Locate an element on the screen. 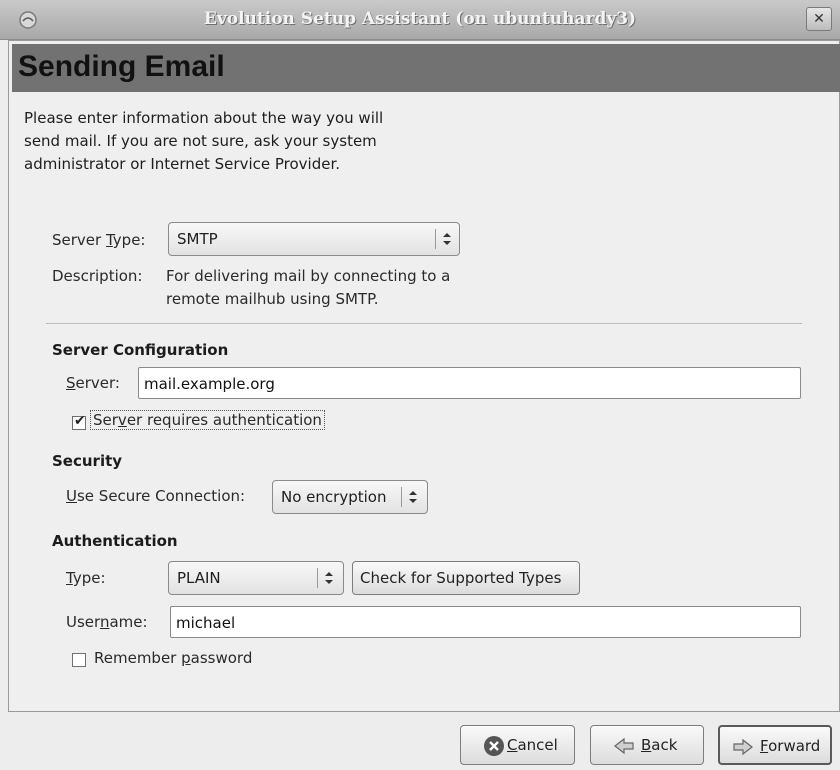 This screenshot has height=770, width=840. secure-connection-combo: No encryption is located at coordinates (350, 497).